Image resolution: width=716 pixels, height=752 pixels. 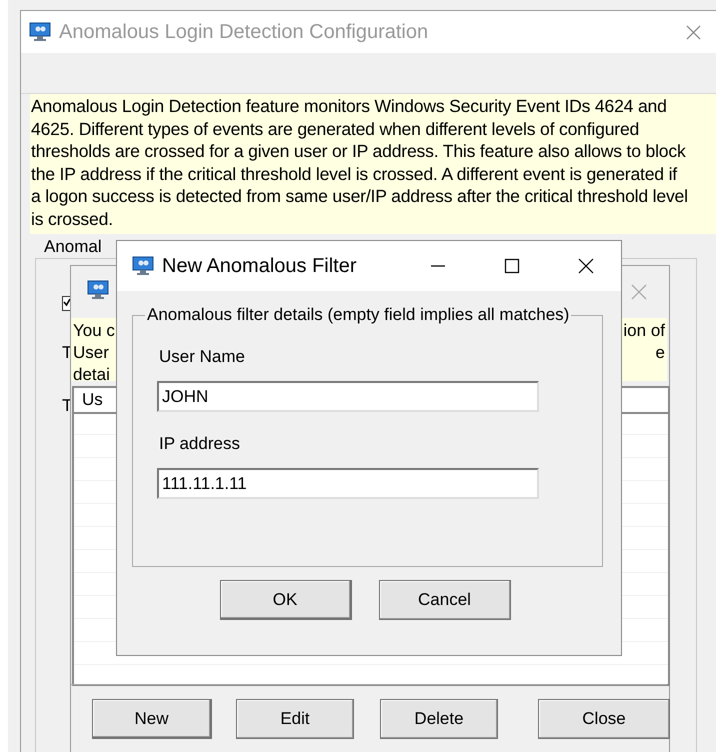 I want to click on dialog-button: Close, so click(x=604, y=719).